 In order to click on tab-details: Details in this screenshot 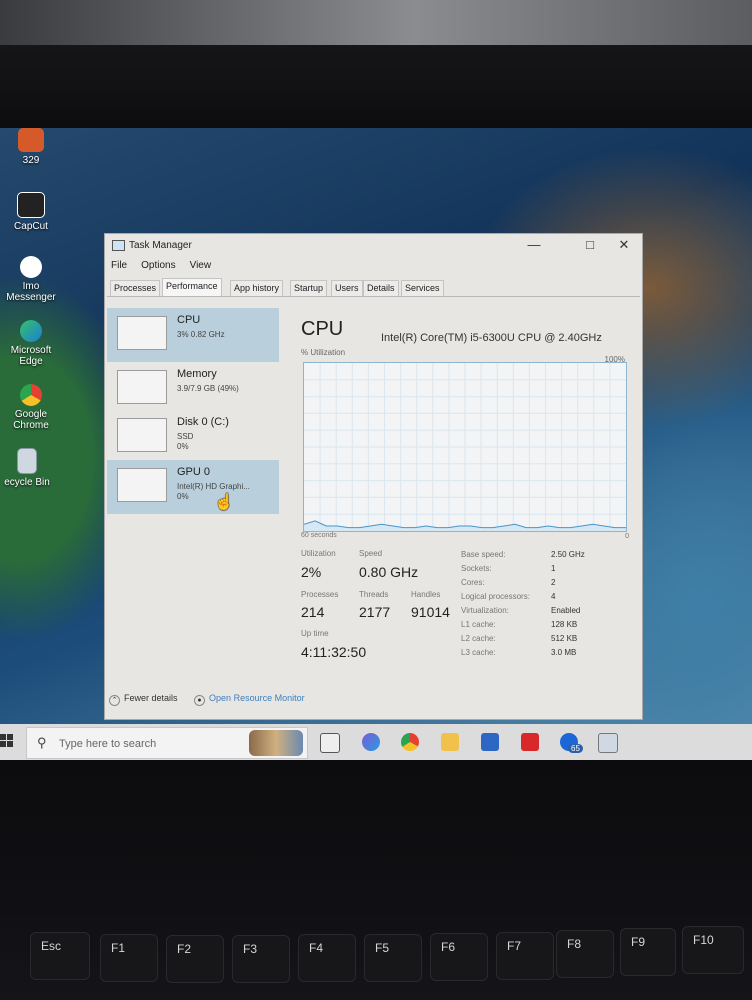, I will do `click(381, 288)`.